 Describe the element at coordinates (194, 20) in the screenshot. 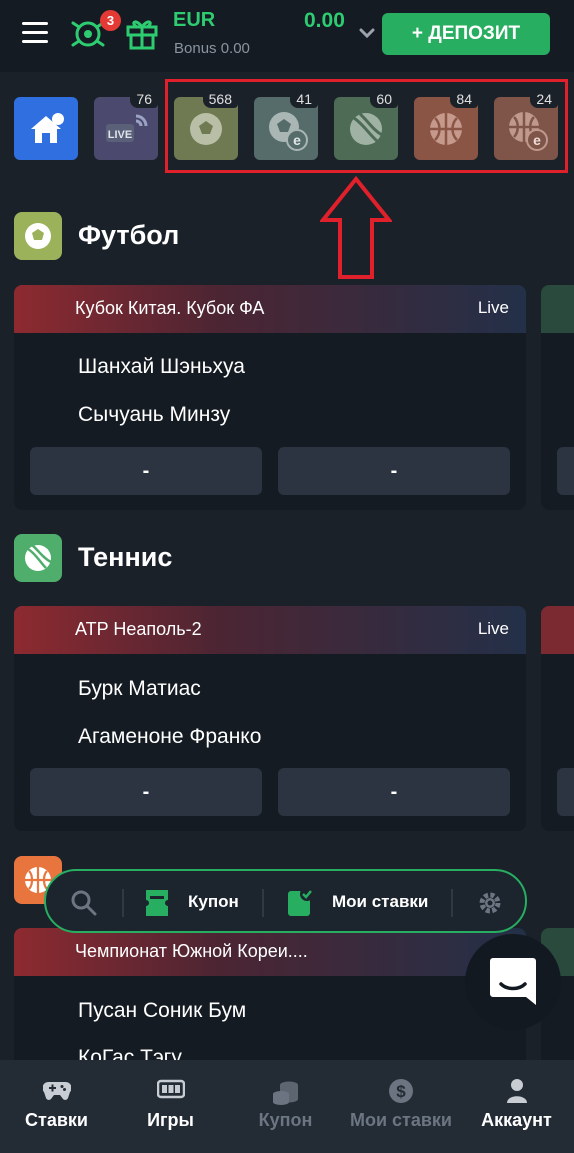

I see `currency-label: EUR` at that location.